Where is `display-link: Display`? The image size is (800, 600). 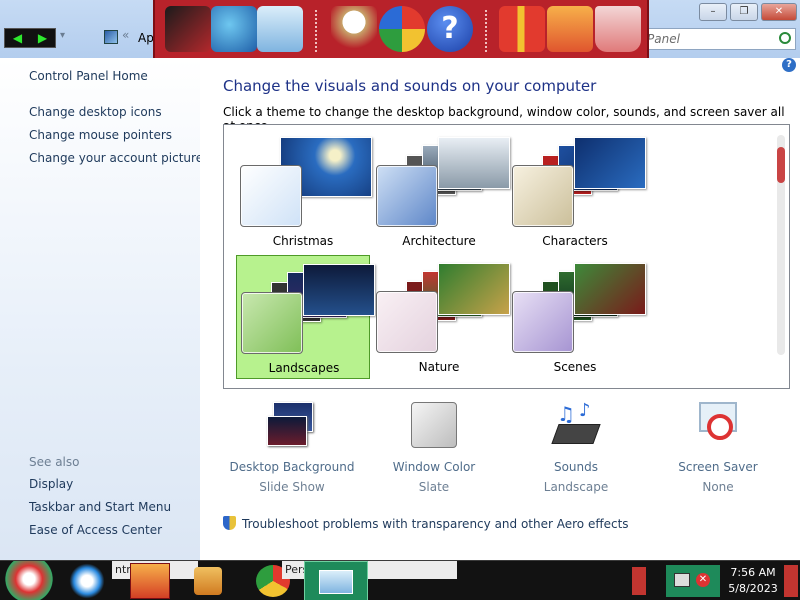 display-link: Display is located at coordinates (51, 484).